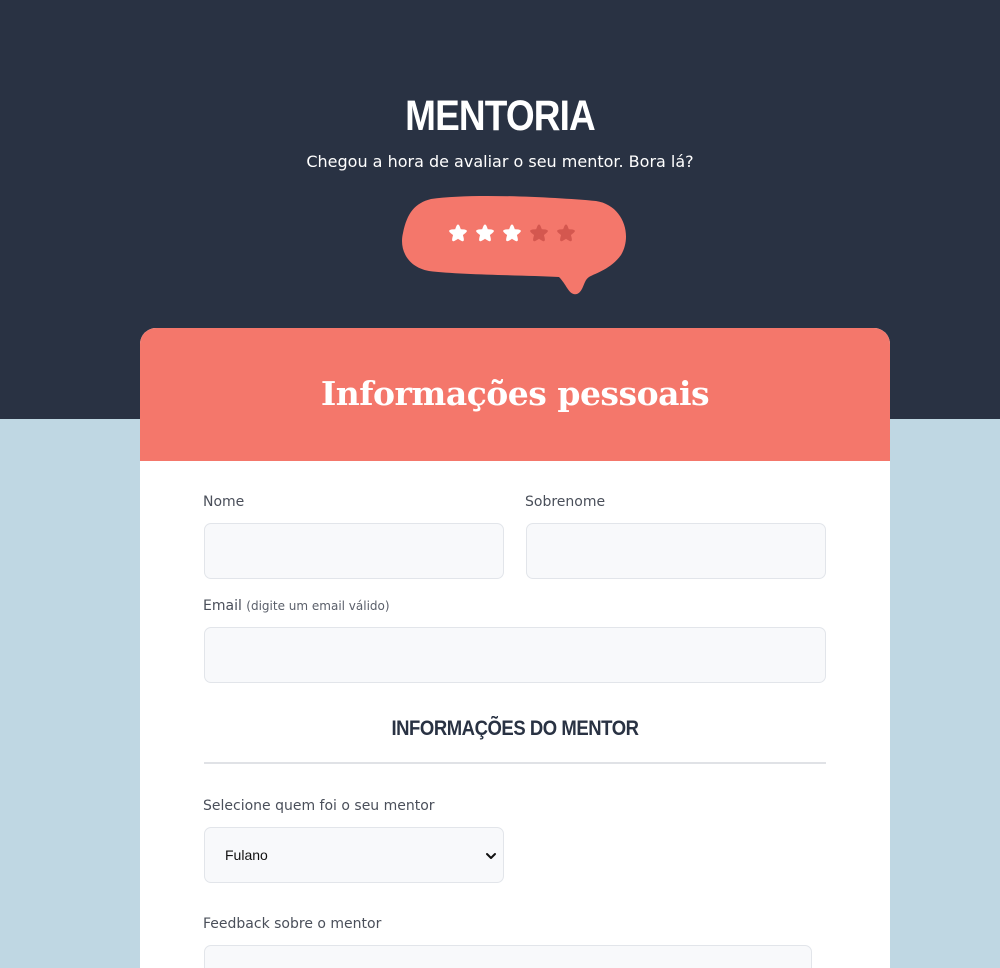  What do you see at coordinates (354, 855) in the screenshot?
I see `mentor-select: Fulano` at bounding box center [354, 855].